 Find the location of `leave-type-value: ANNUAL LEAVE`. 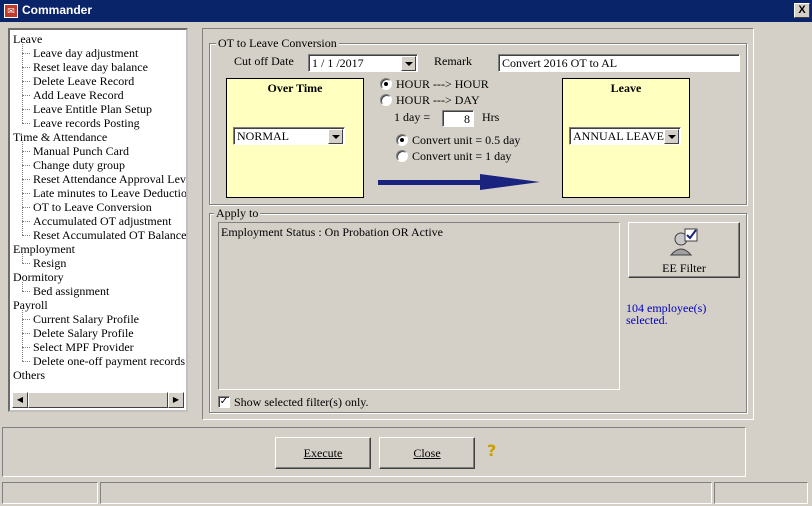

leave-type-value: ANNUAL LEAVE is located at coordinates (618, 136).